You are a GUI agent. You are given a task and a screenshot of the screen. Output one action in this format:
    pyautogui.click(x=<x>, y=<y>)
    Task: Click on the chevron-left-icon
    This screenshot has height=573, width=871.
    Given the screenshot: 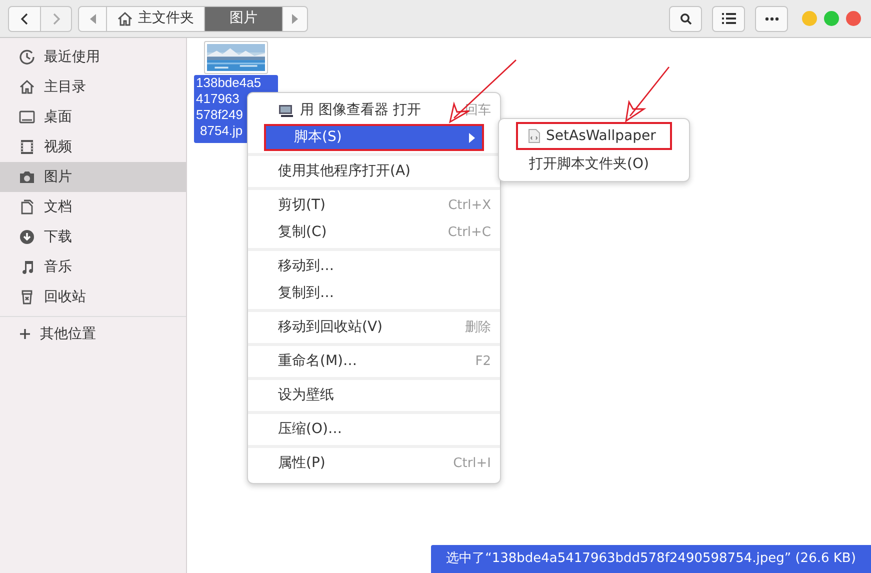 What is the action you would take?
    pyautogui.click(x=25, y=18)
    